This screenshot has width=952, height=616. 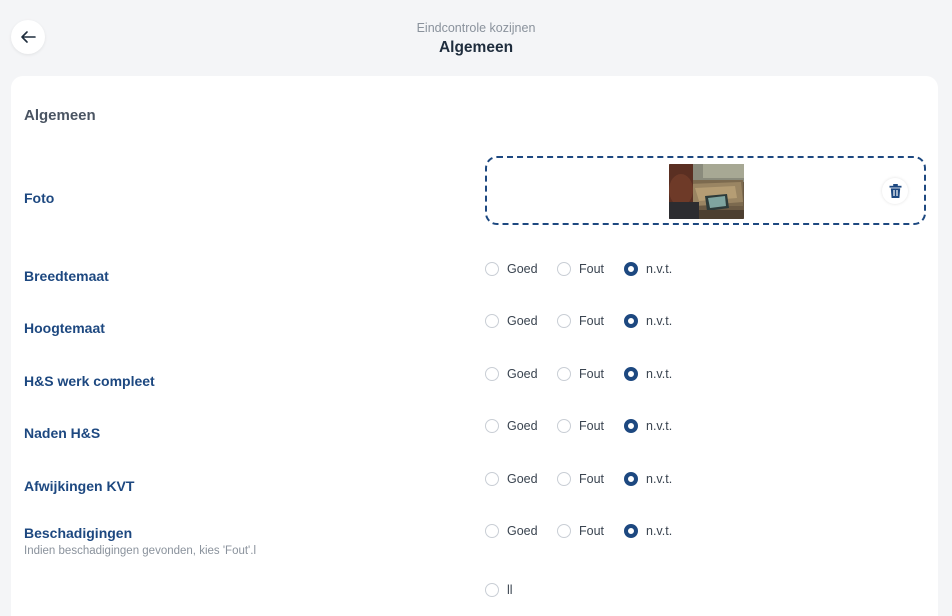 What do you see at coordinates (89, 381) in the screenshot?
I see `row-label-hs-werk-compleet: H&S werk compleet` at bounding box center [89, 381].